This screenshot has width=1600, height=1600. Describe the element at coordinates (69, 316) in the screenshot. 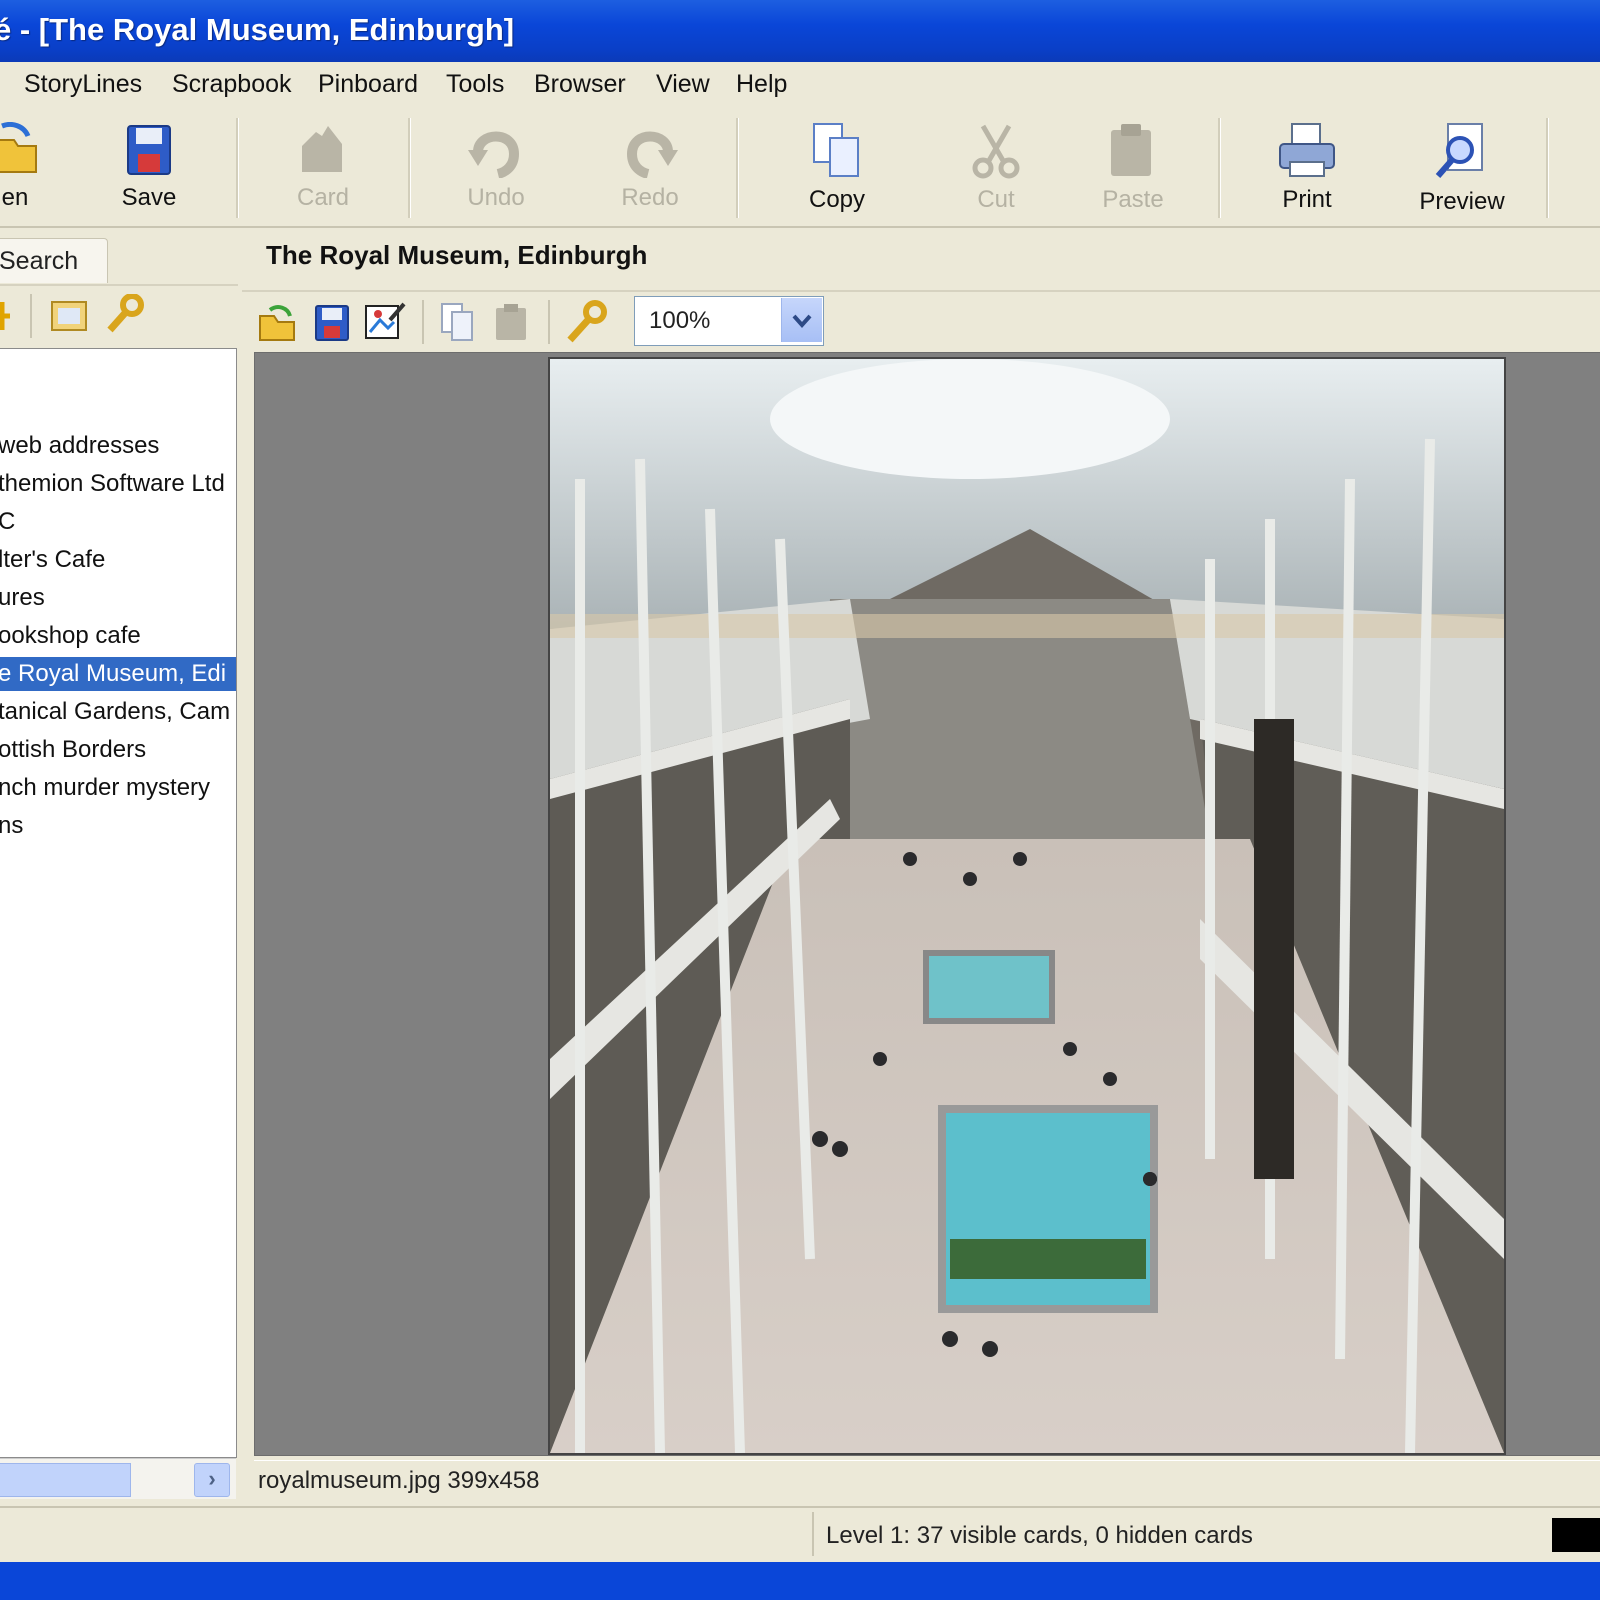

I see `card-view-icon` at that location.